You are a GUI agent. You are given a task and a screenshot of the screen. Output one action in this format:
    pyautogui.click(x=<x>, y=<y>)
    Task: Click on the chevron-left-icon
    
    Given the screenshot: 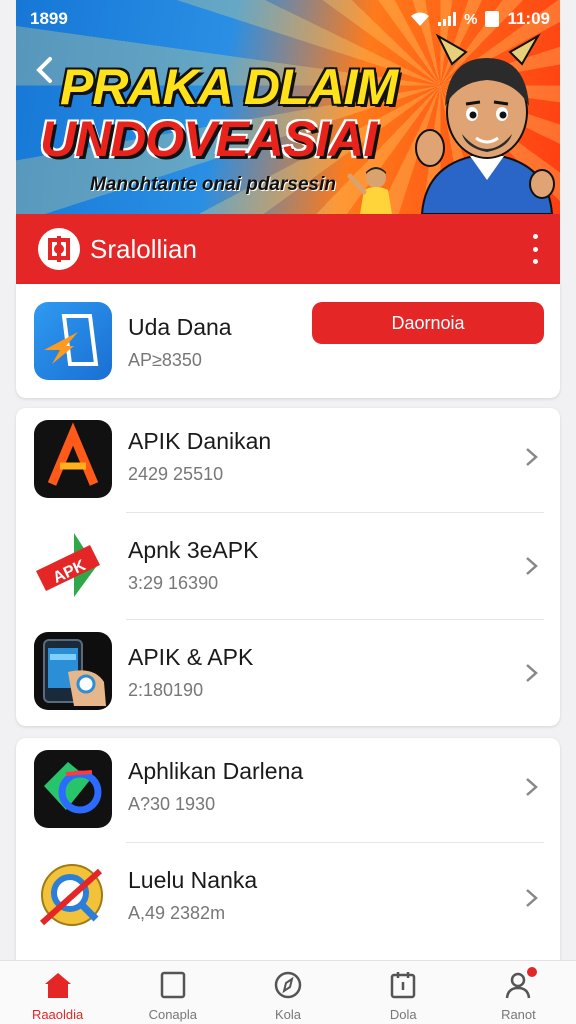 What is the action you would take?
    pyautogui.click(x=44, y=70)
    